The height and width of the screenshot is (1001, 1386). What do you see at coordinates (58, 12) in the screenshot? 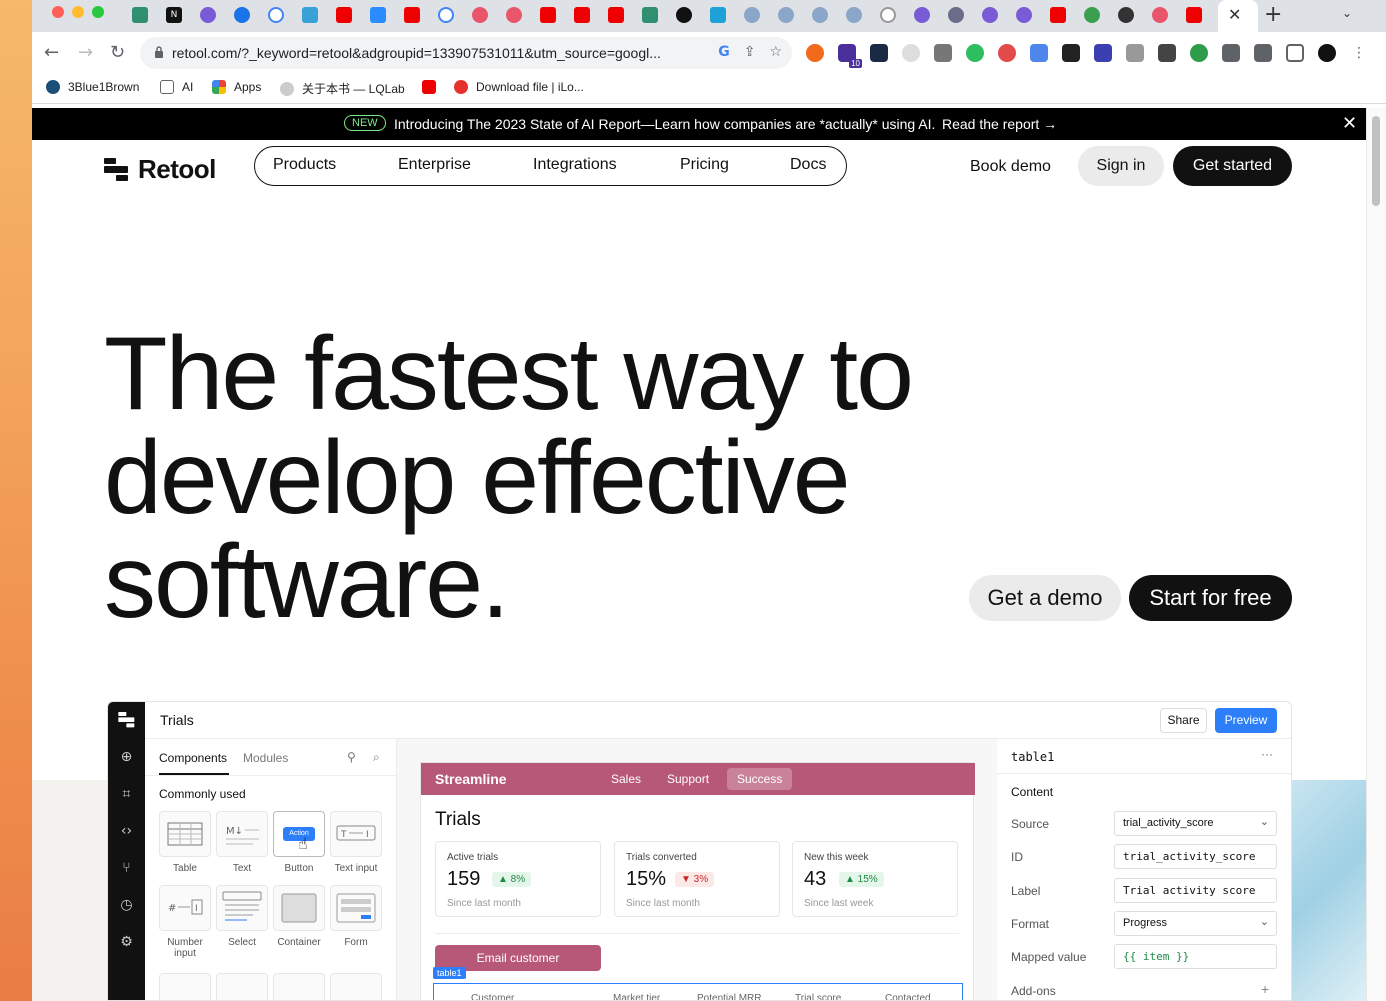
I see `close-window-button` at bounding box center [58, 12].